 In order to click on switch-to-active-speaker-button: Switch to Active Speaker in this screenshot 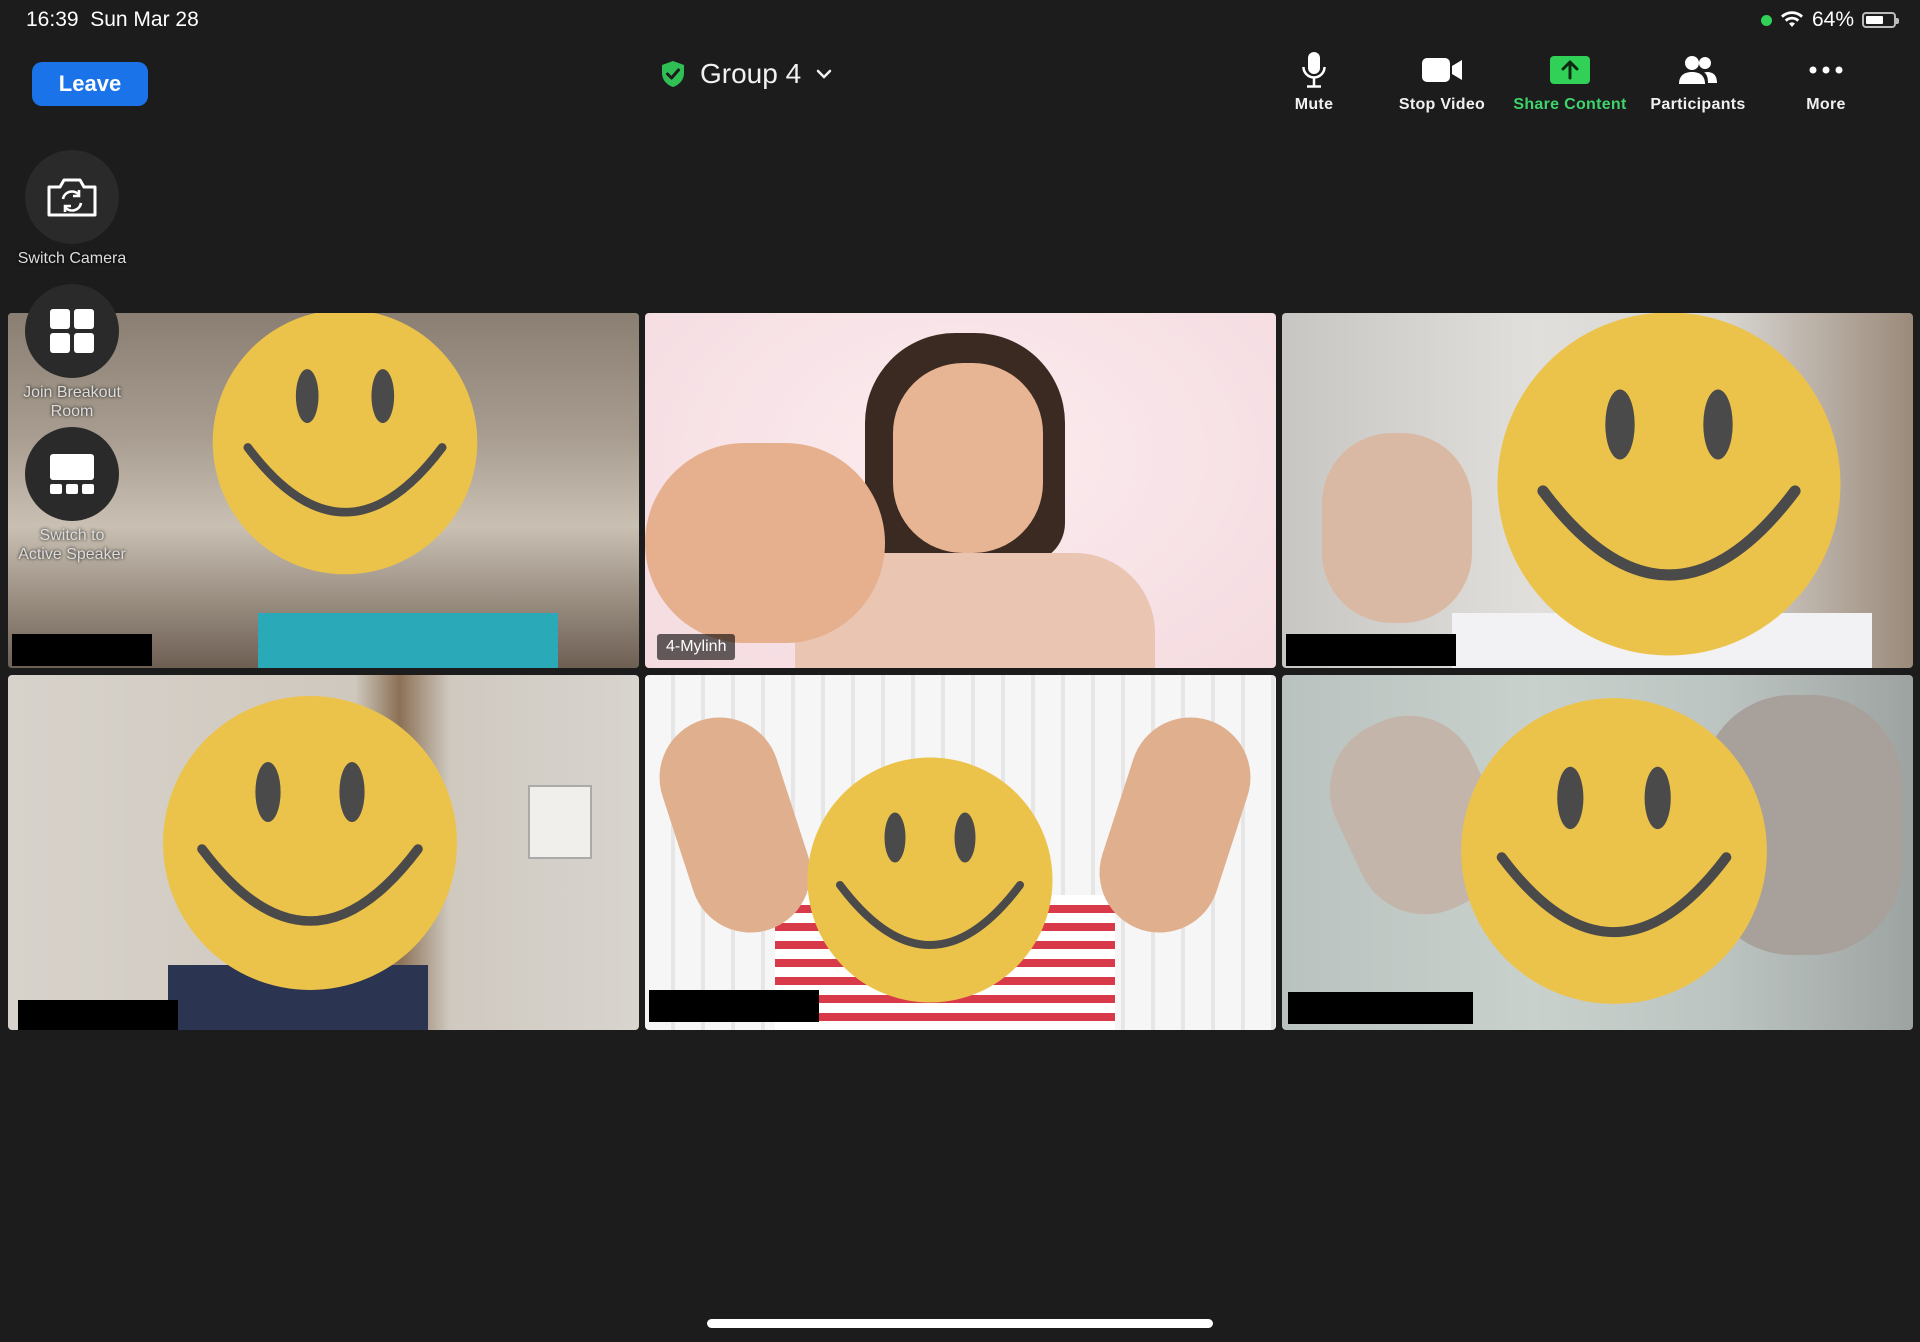, I will do `click(72, 495)`.